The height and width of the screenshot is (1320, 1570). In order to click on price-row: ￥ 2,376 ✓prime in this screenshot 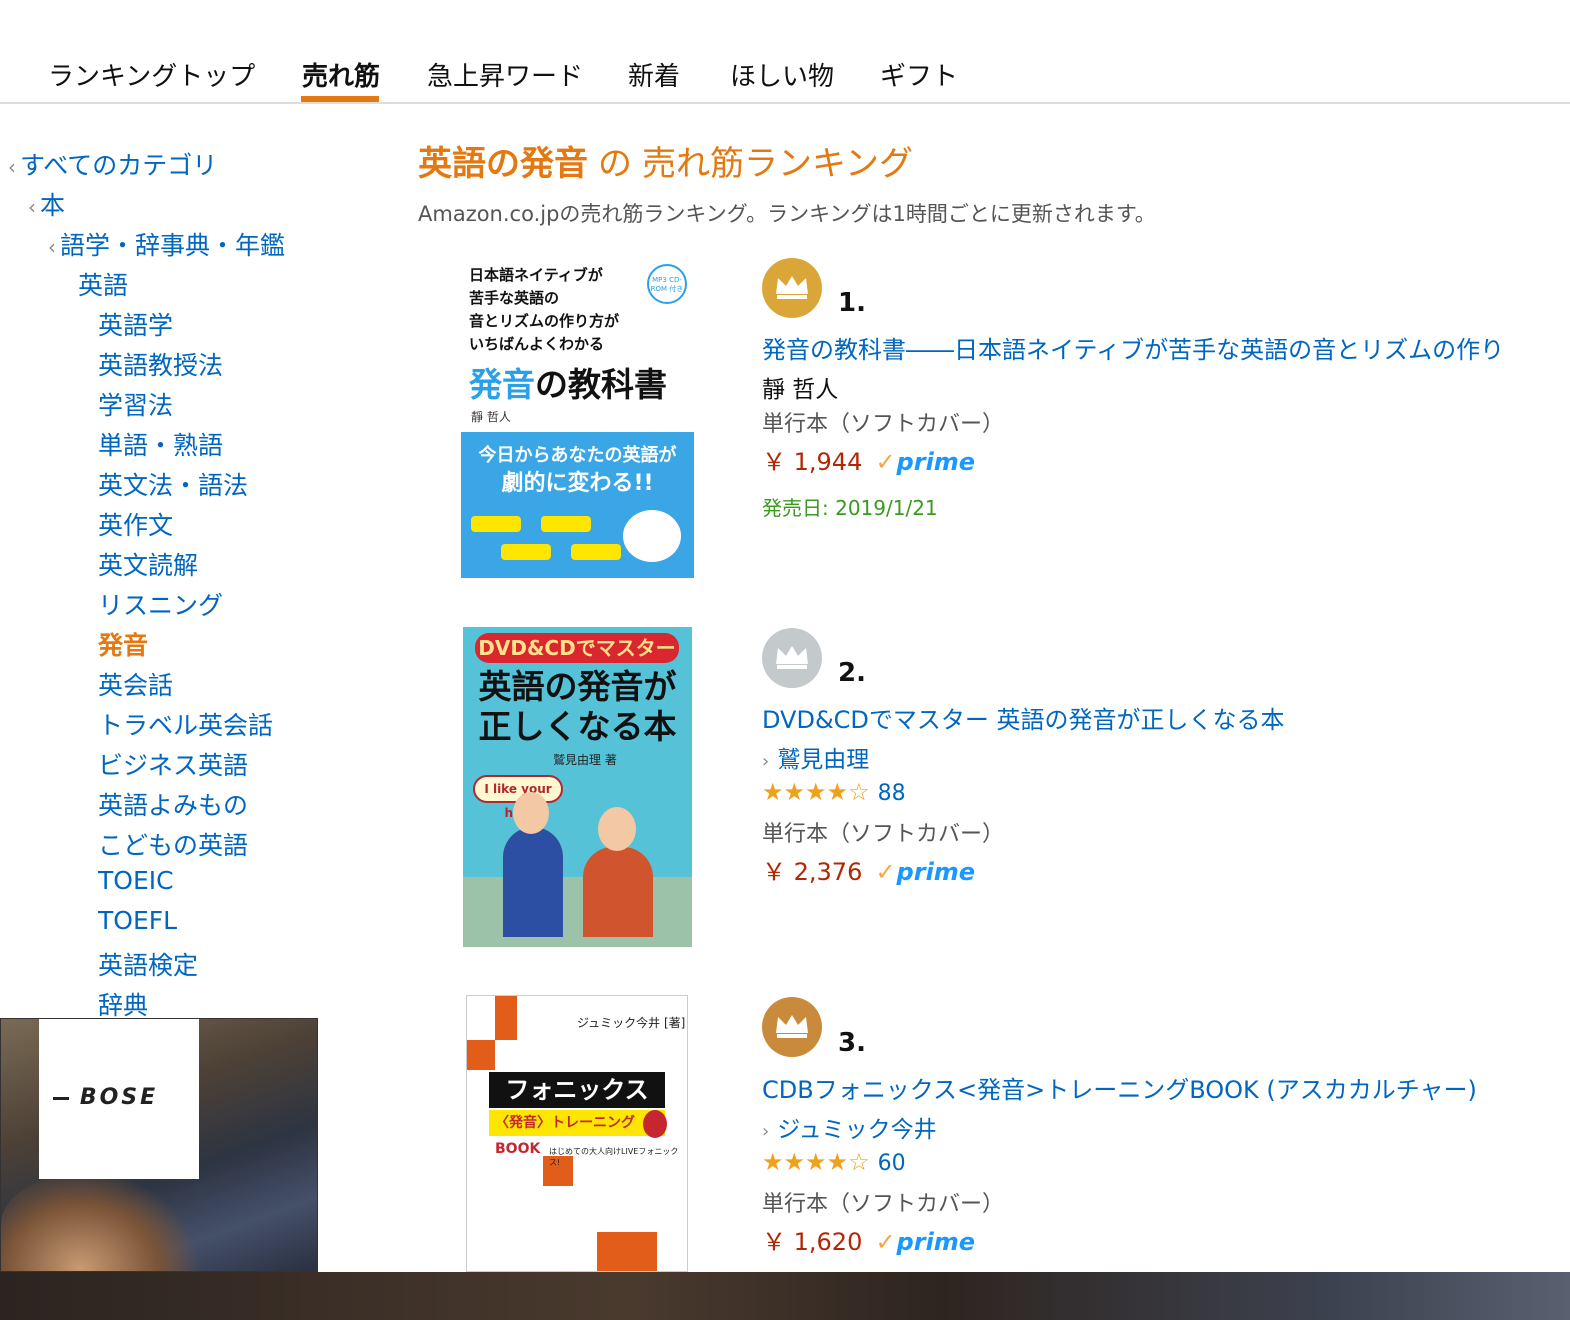, I will do `click(868, 869)`.